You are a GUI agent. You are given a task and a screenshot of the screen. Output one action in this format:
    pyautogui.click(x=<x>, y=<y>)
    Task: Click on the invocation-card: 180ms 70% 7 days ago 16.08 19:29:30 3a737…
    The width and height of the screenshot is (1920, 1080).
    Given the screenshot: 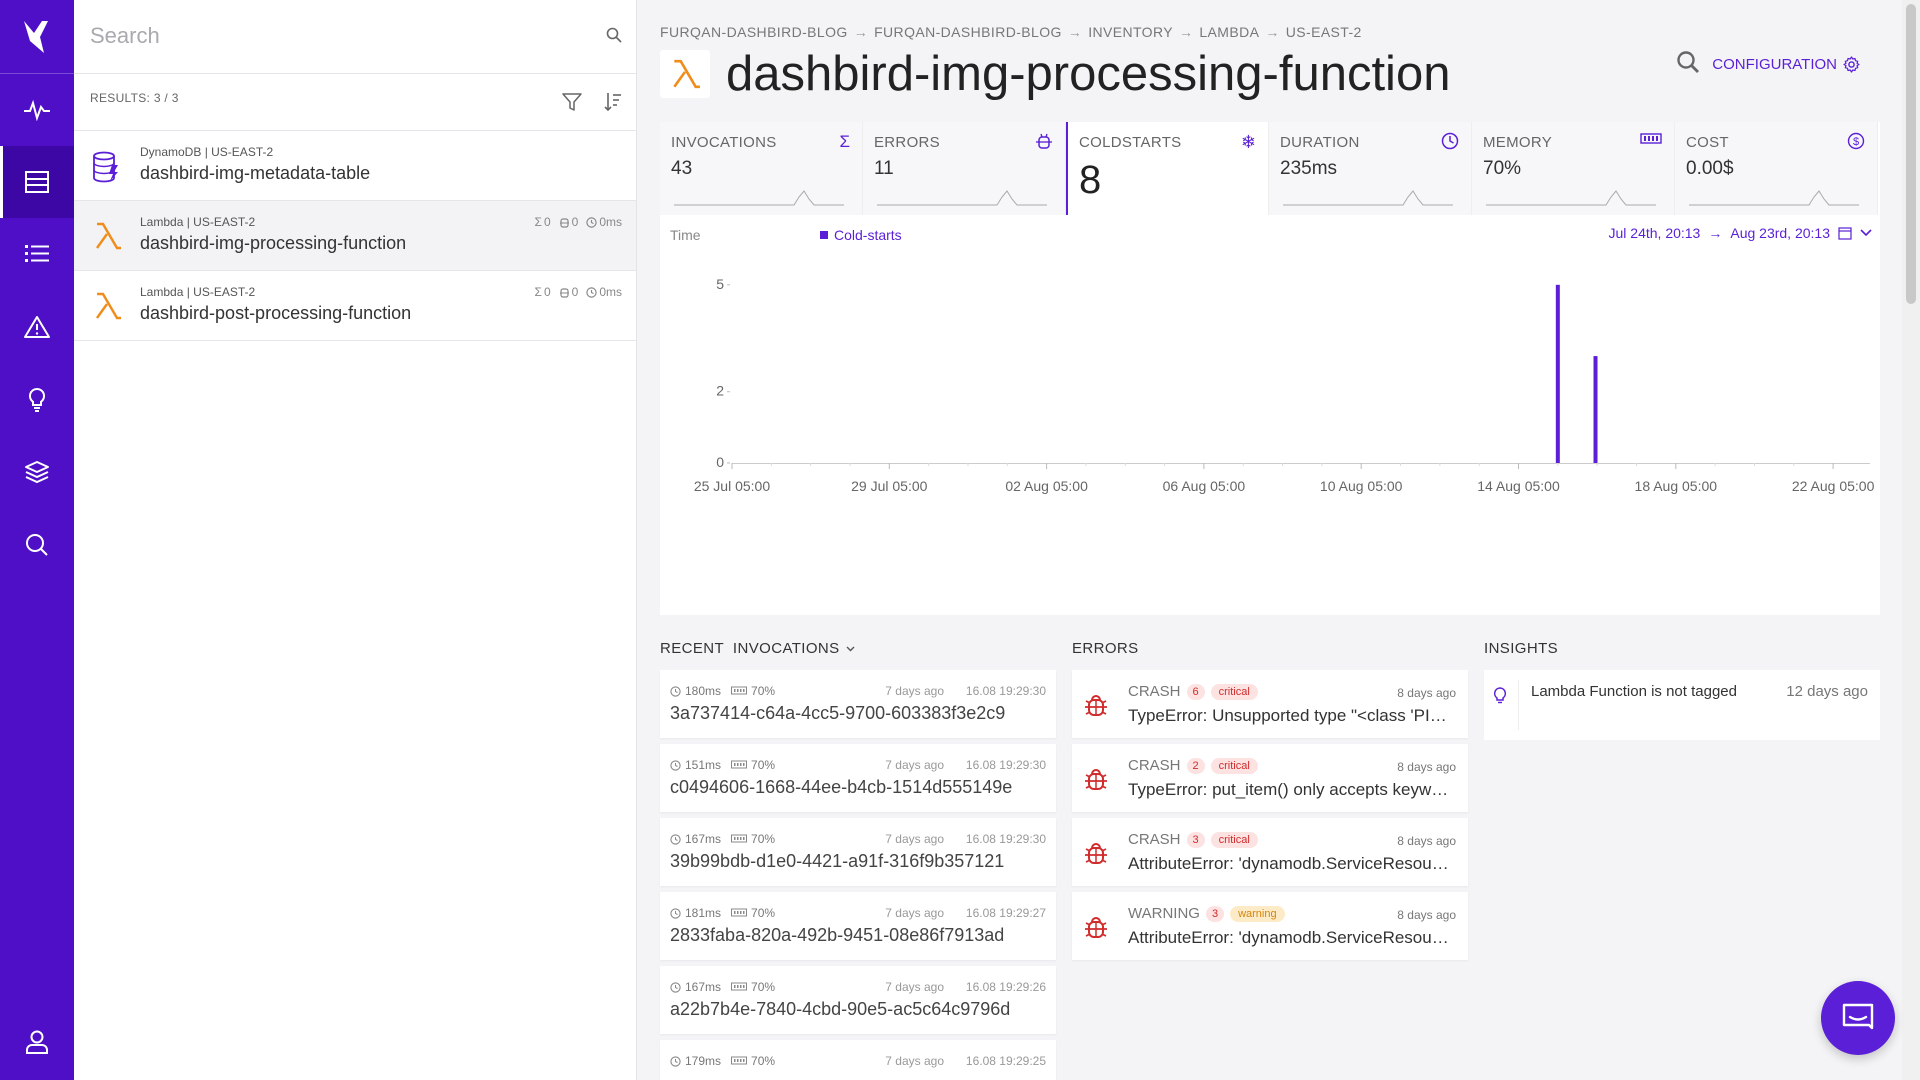 What is the action you would take?
    pyautogui.click(x=858, y=704)
    